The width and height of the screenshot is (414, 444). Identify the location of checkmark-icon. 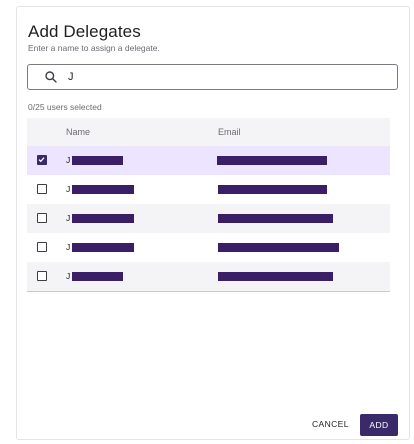
(41, 160).